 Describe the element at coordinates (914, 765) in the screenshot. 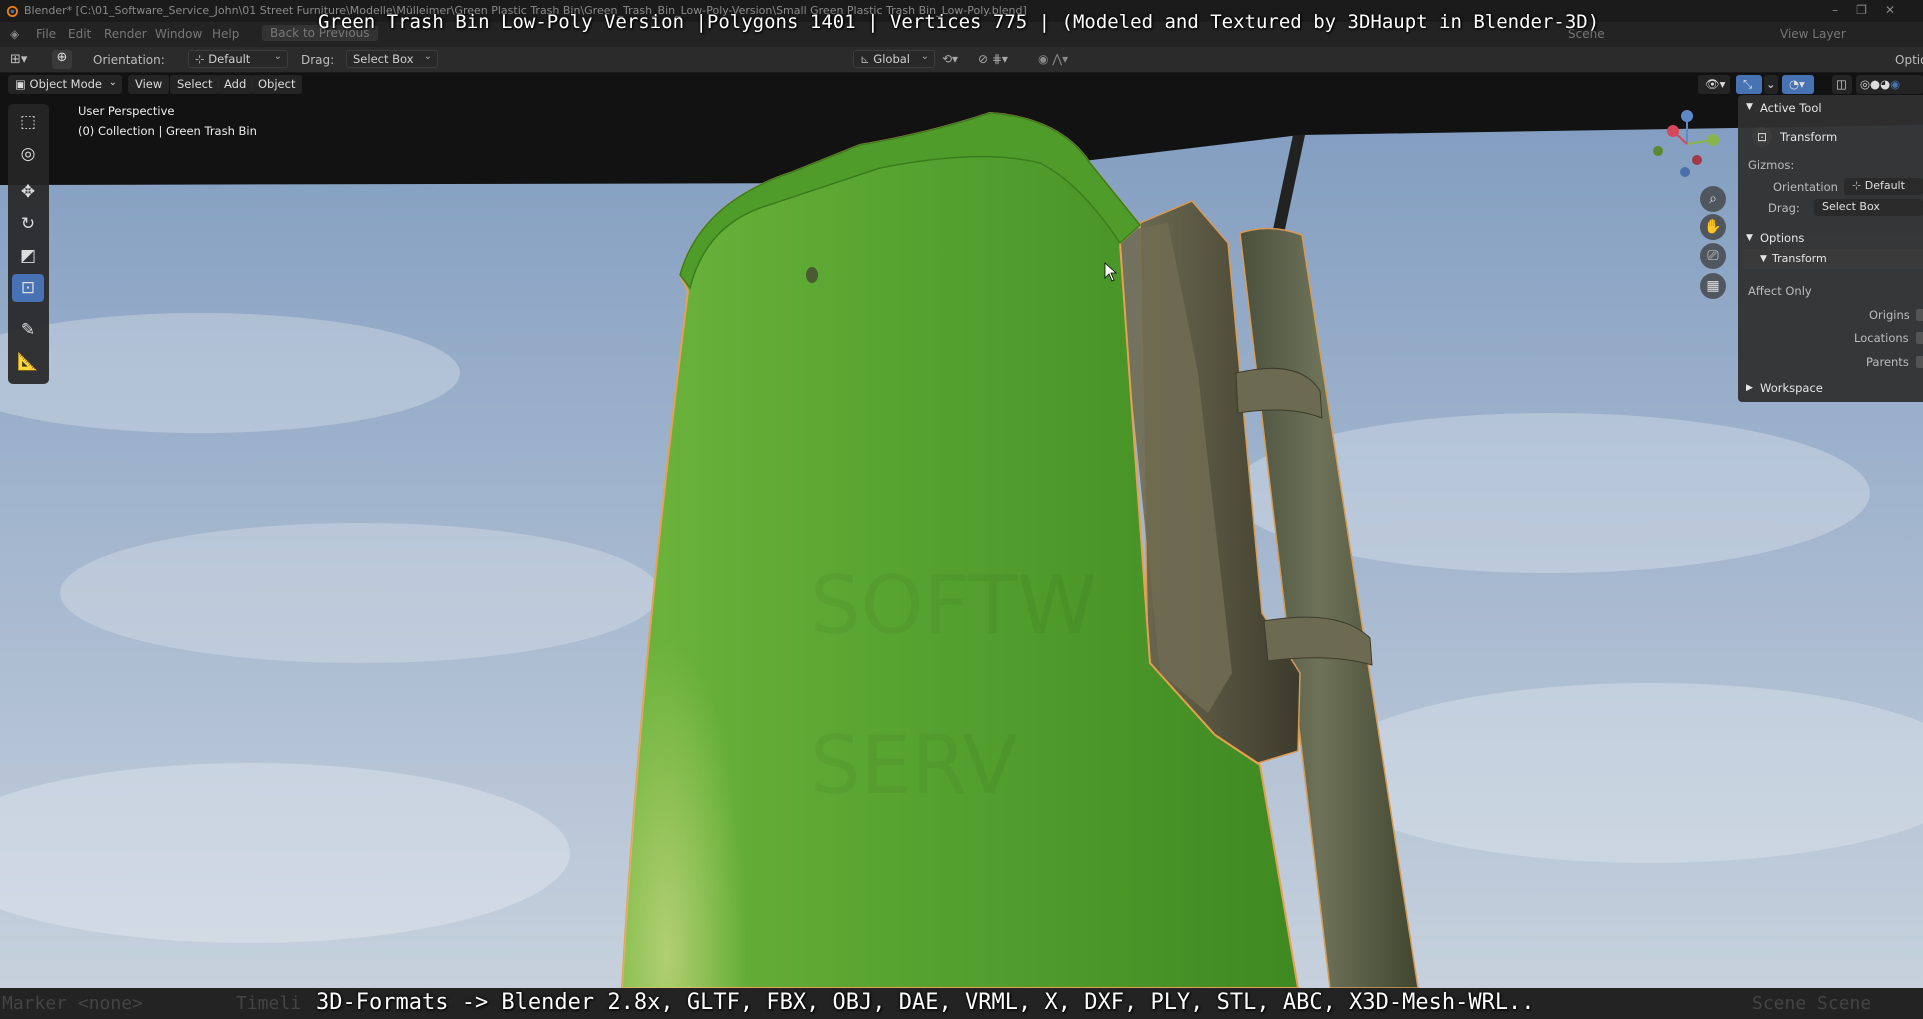

I see `watermark: SERV` at that location.